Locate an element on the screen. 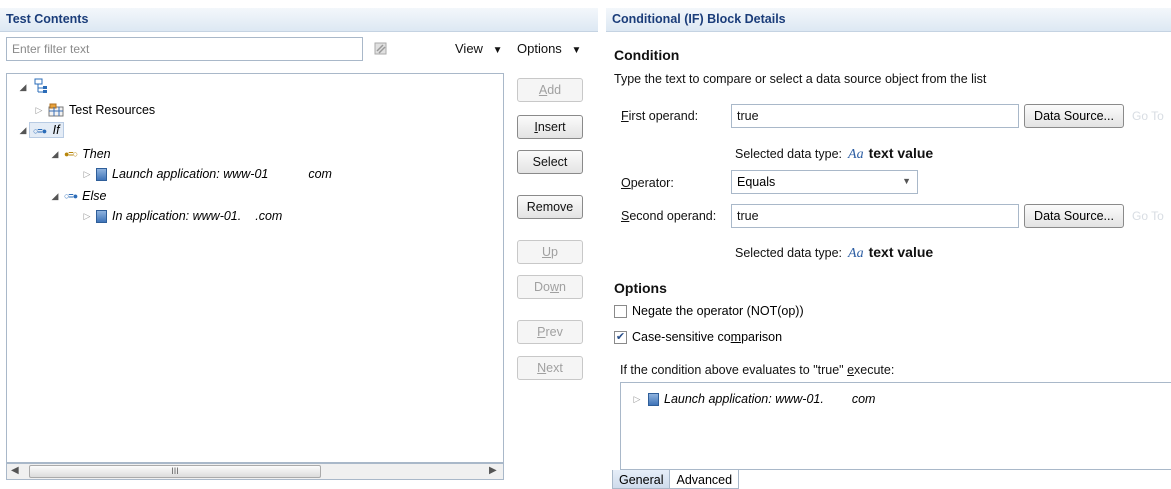  test-resources-icon is located at coordinates (56, 110).